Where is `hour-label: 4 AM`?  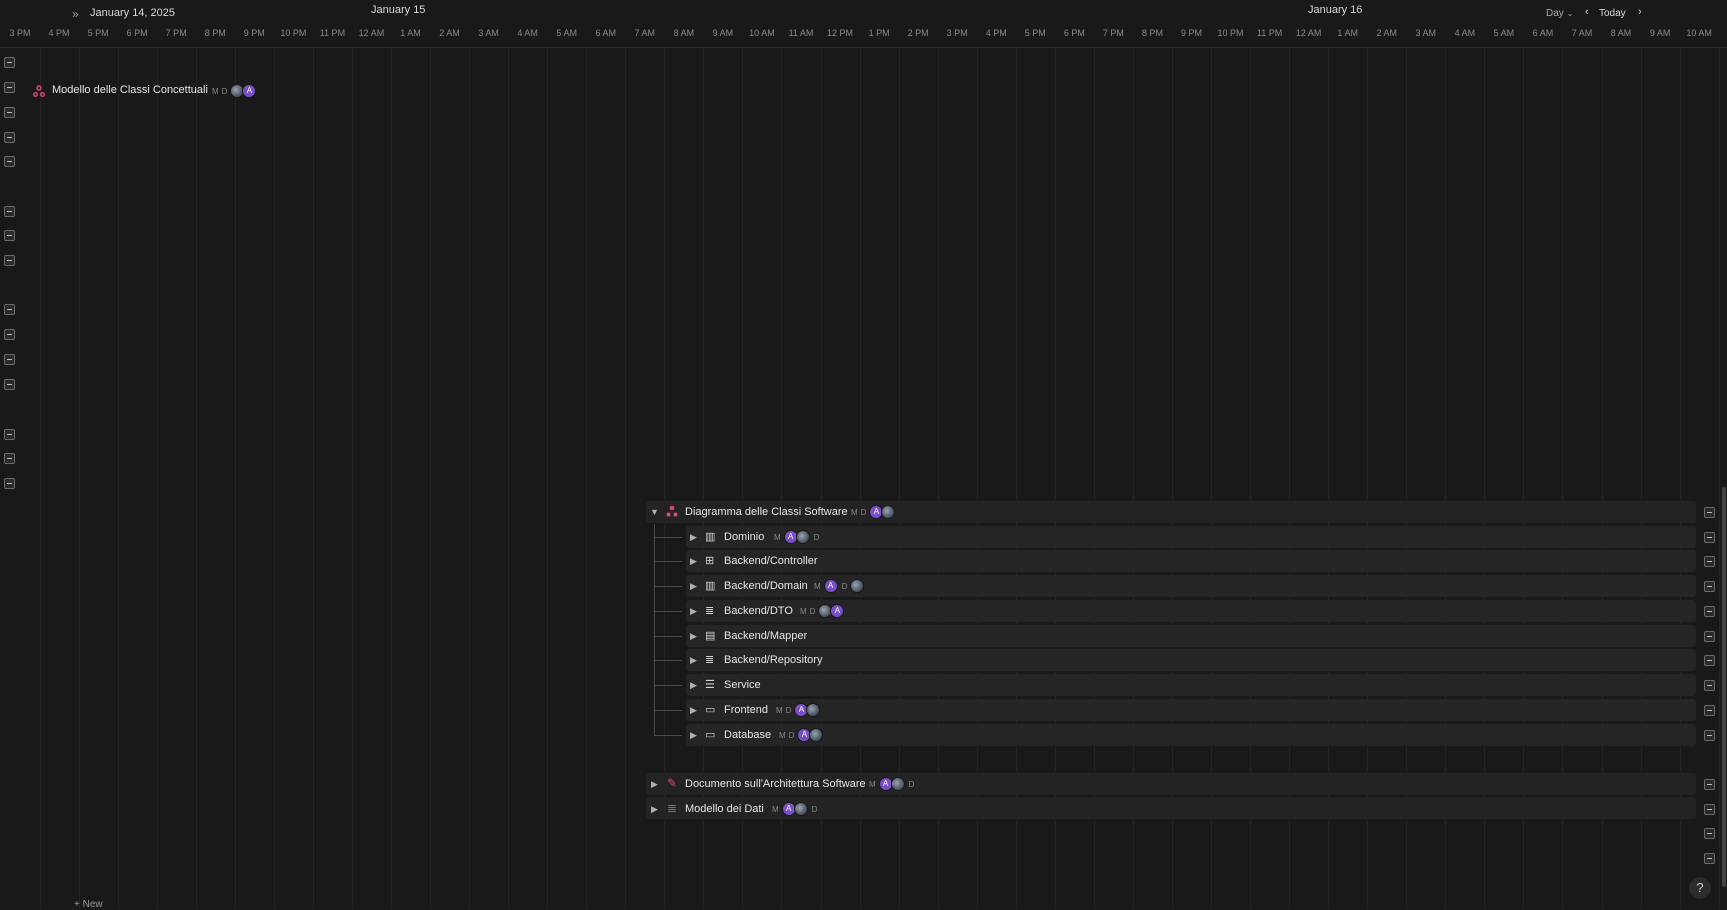 hour-label: 4 AM is located at coordinates (527, 33).